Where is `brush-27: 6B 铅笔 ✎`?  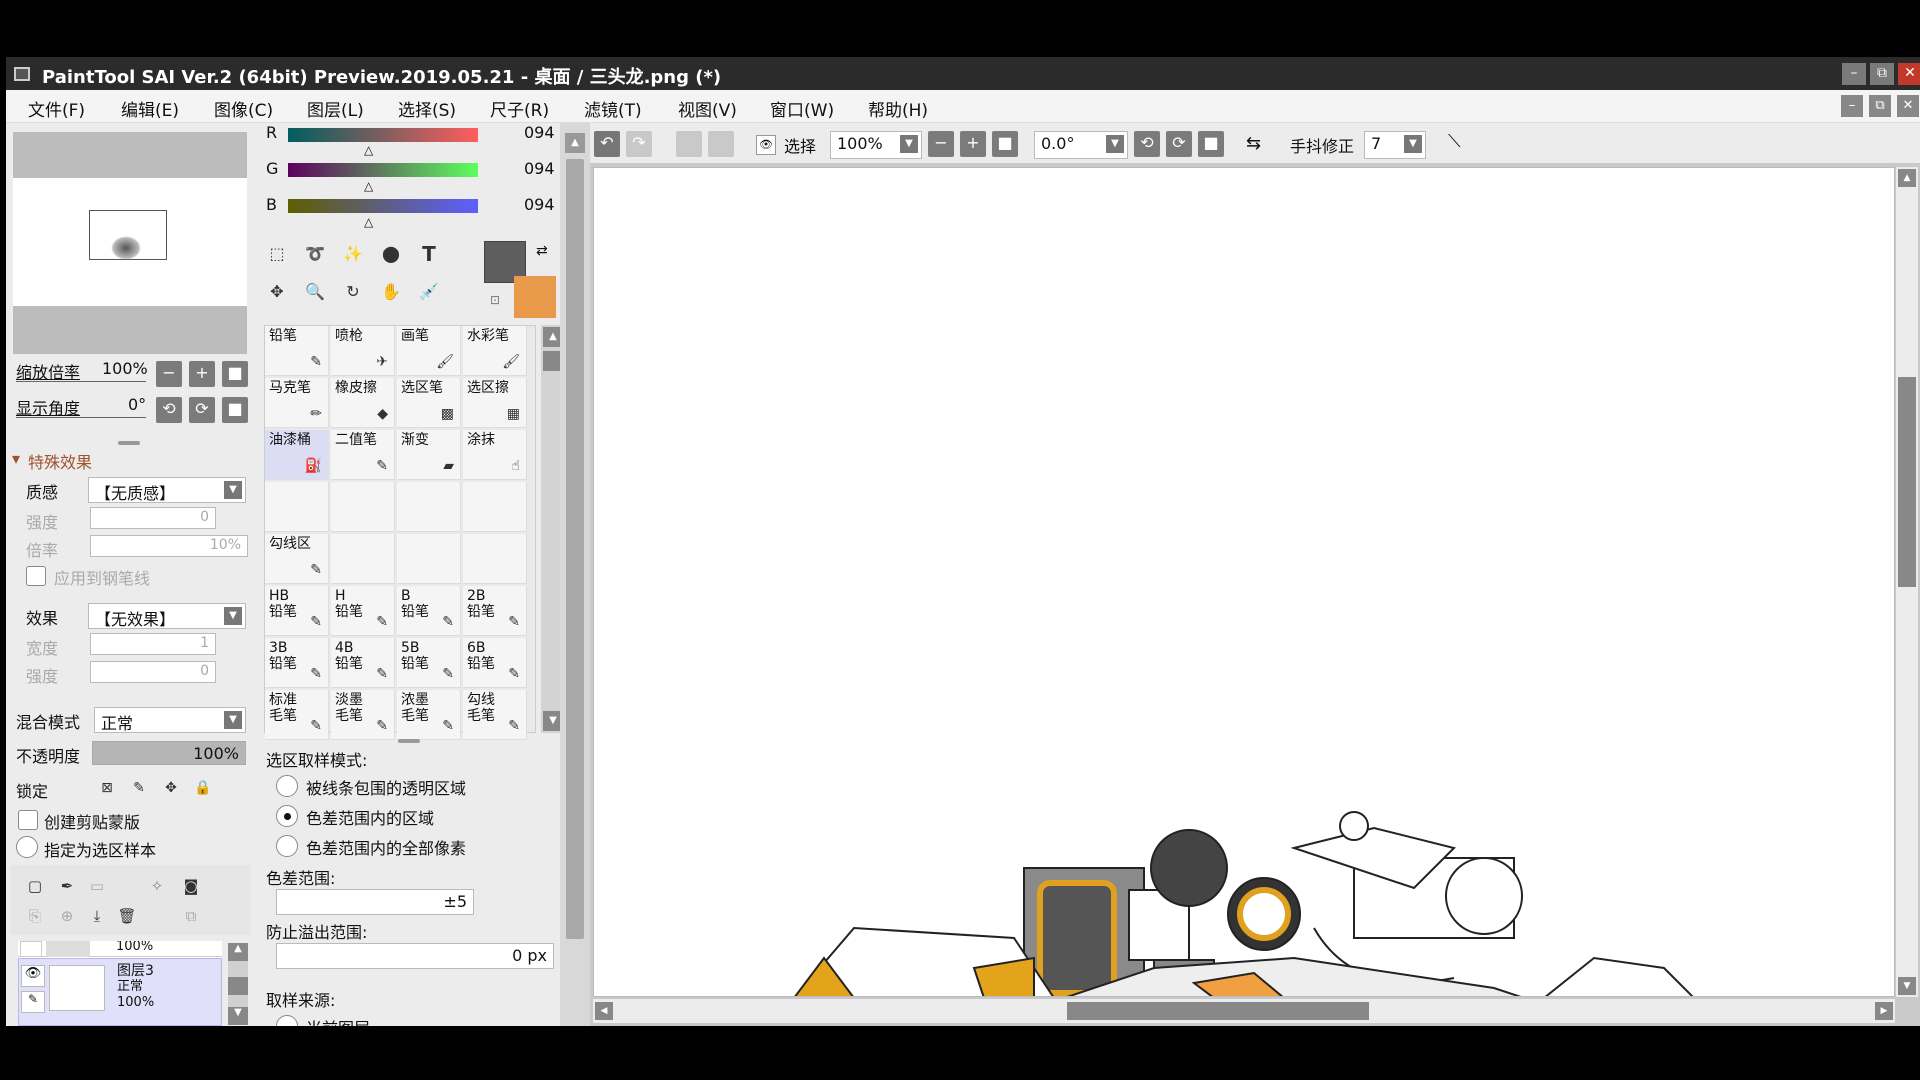 brush-27: 6B 铅笔 ✎ is located at coordinates (495, 663).